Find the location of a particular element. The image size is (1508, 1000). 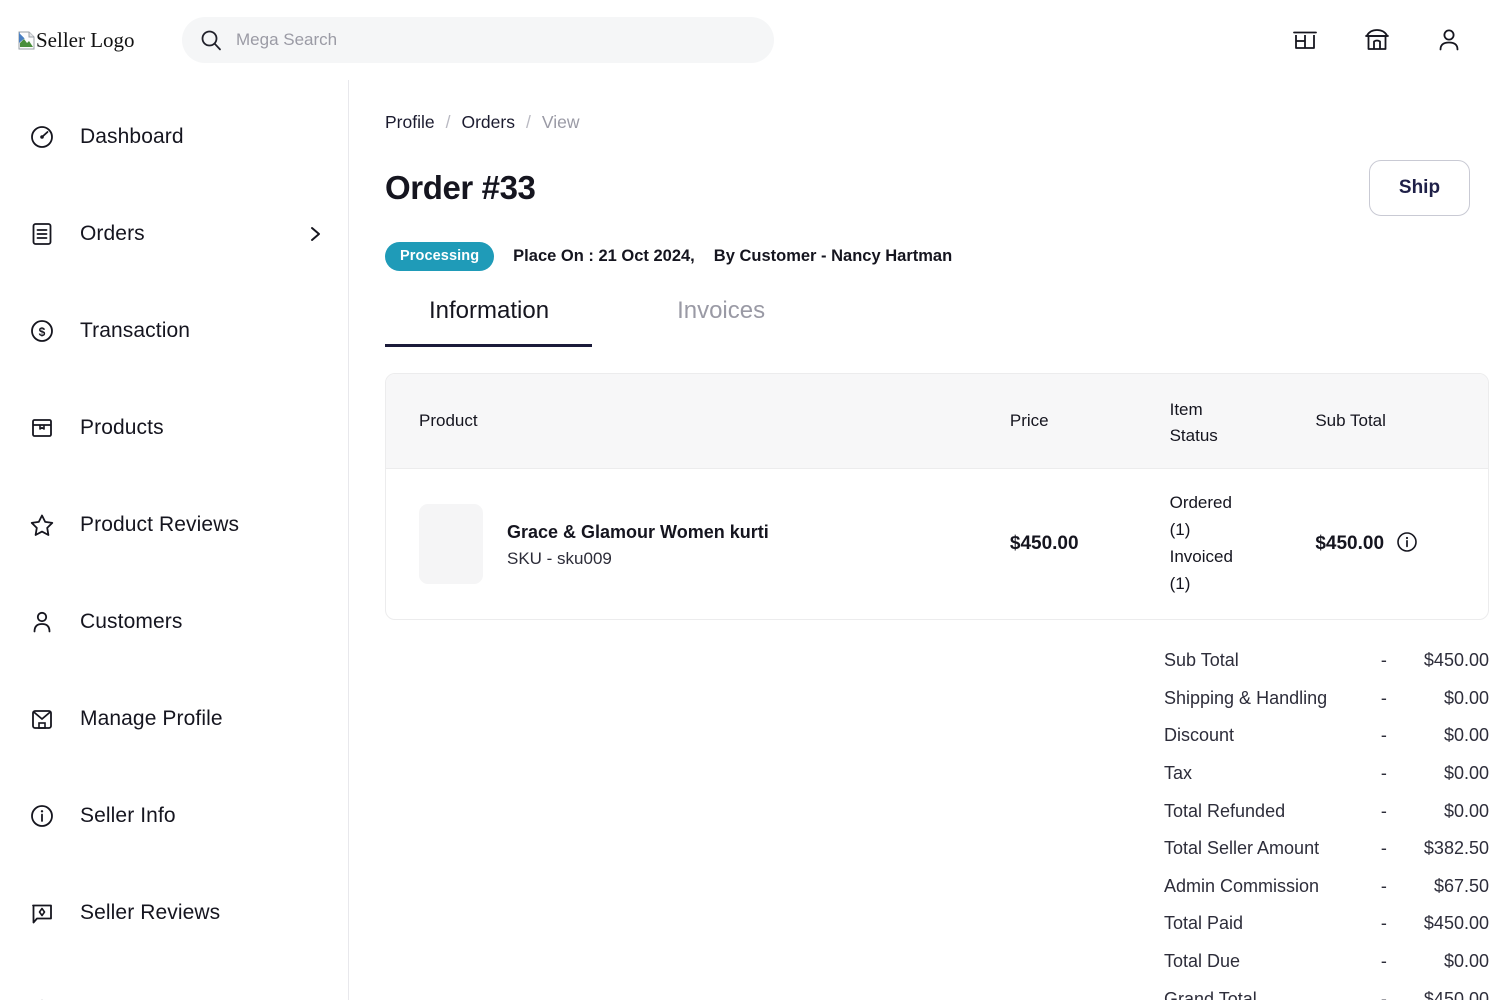

status-badge: Processing is located at coordinates (440, 256).